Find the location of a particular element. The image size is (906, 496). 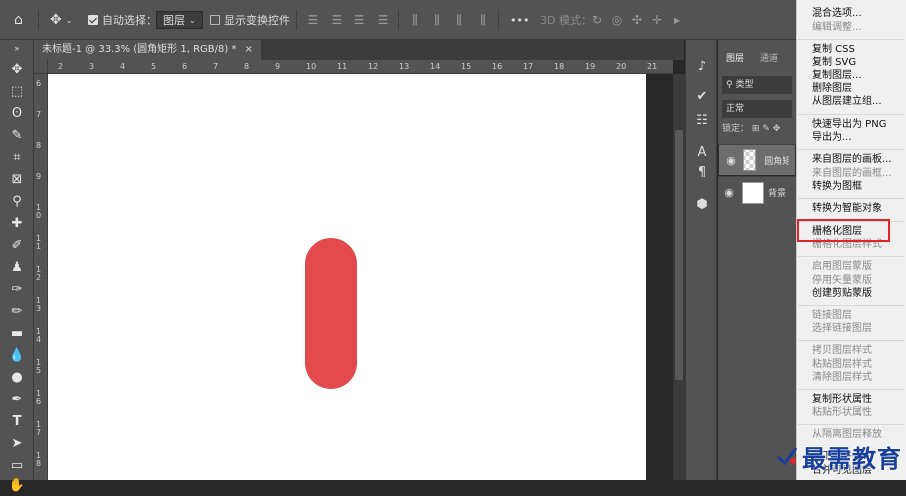

3d-slide-icon: ✛ is located at coordinates (657, 20).